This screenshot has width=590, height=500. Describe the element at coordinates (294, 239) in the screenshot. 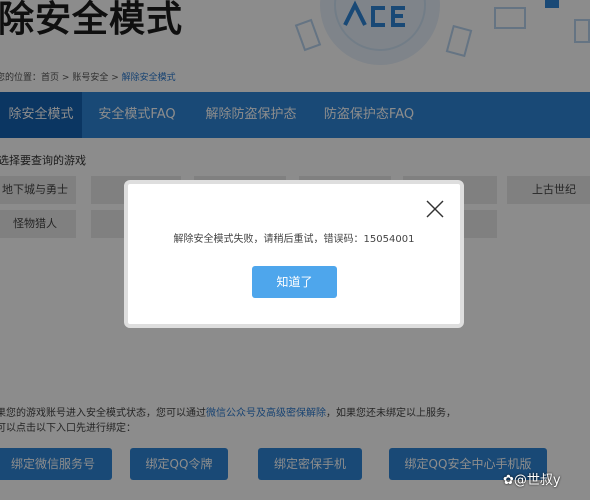

I see `error-message: 解除安全模式失败，请稍后重试，错误码：15054001` at that location.